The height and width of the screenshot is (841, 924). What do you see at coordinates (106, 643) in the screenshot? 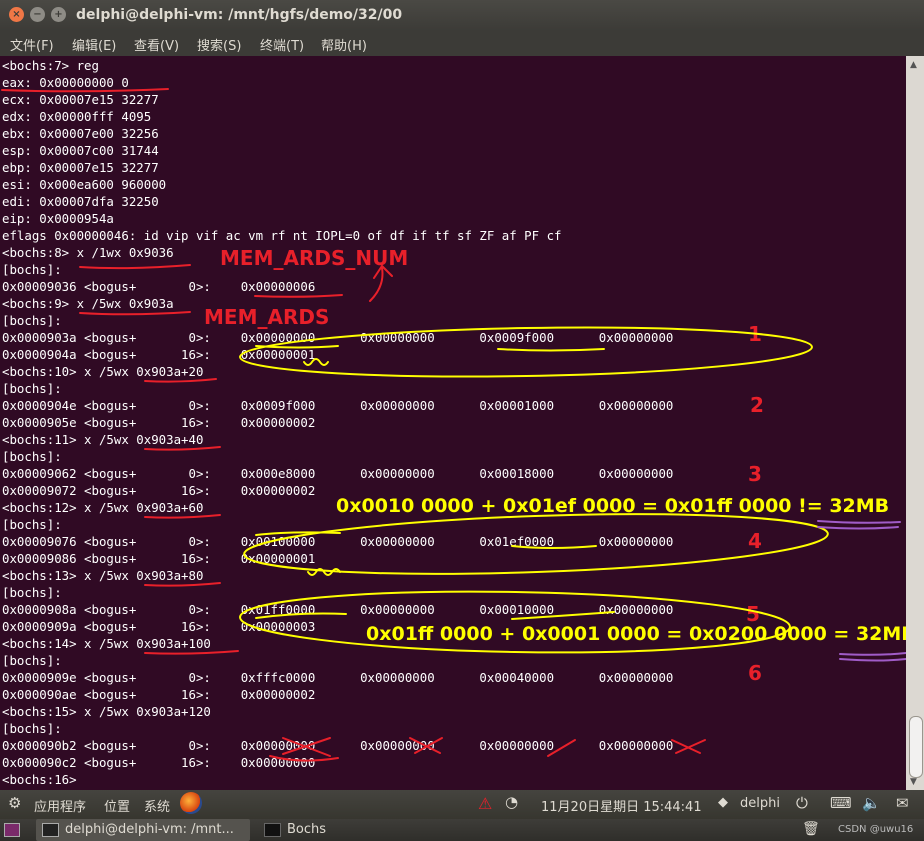
I see `terminal-line: <bochs:14> x /5wx 0x903a+100` at bounding box center [106, 643].